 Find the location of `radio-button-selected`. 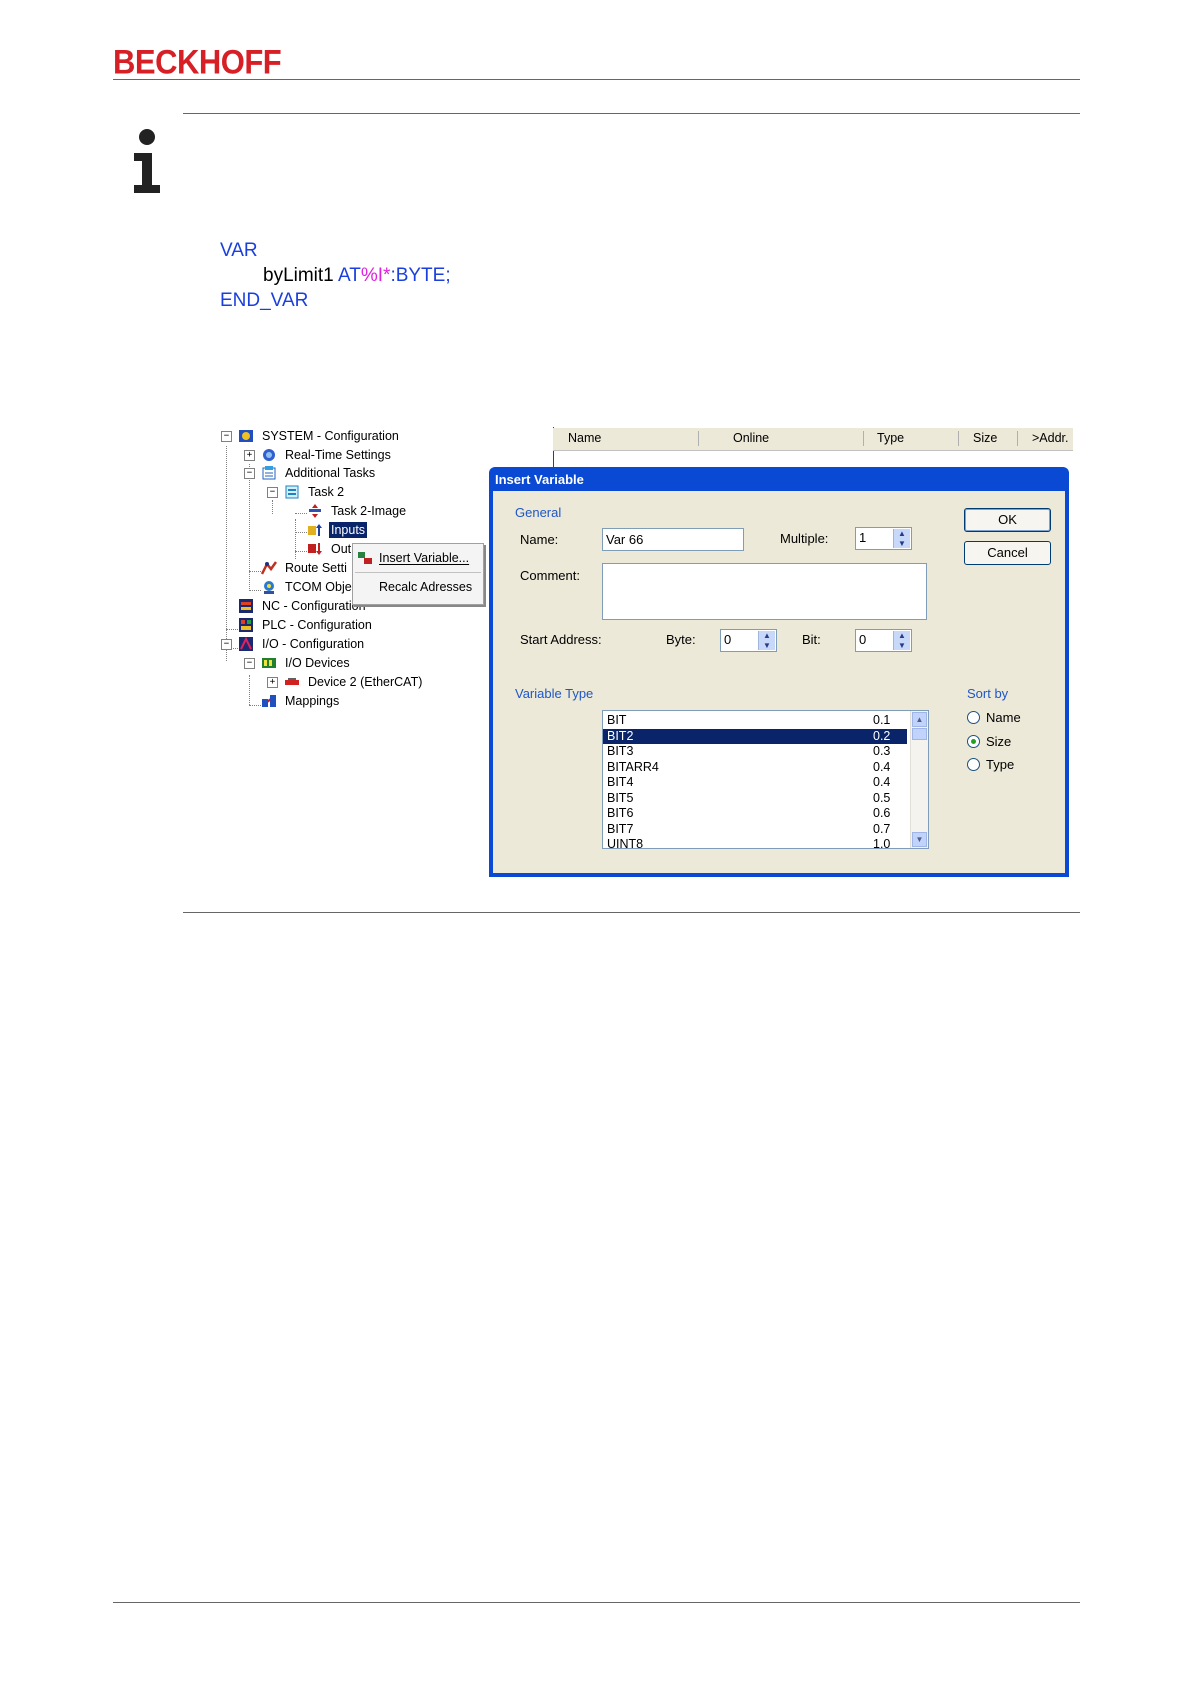

radio-button-selected is located at coordinates (973, 741).